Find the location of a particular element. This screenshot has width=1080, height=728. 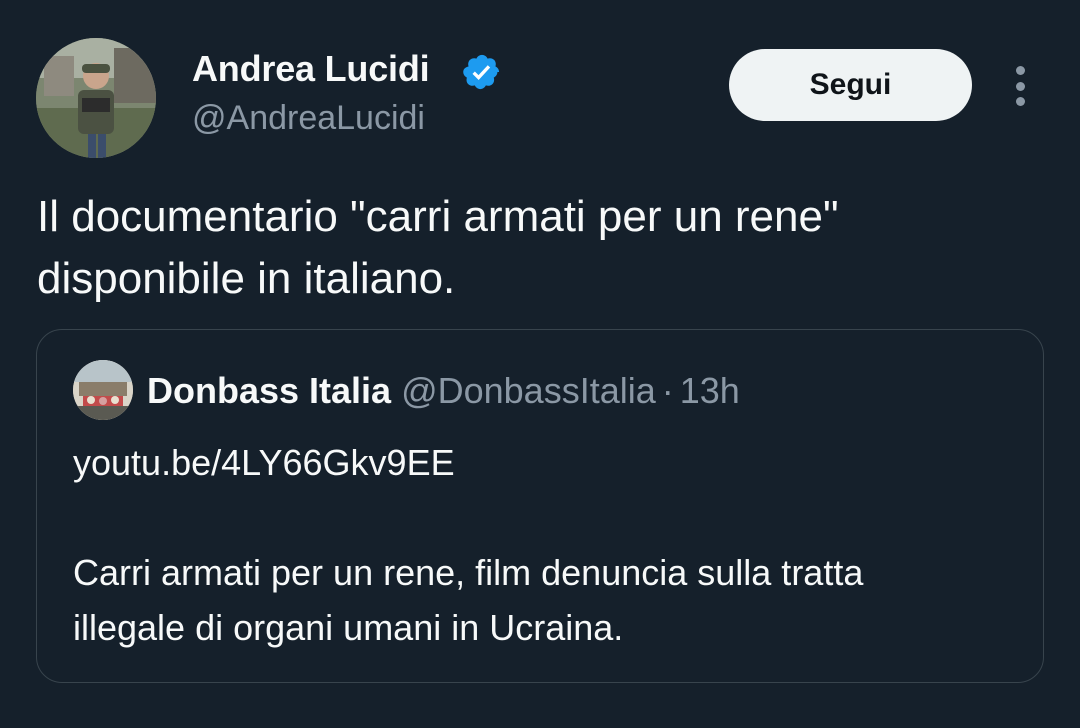

quote-header: Donbass Italia @DonbassItalia · 13h is located at coordinates (443, 391).